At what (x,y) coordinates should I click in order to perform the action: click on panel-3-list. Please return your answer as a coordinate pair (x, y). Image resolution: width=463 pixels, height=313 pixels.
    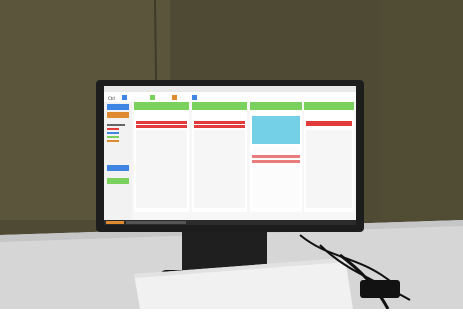
    Looking at the image, I should click on (276, 177).